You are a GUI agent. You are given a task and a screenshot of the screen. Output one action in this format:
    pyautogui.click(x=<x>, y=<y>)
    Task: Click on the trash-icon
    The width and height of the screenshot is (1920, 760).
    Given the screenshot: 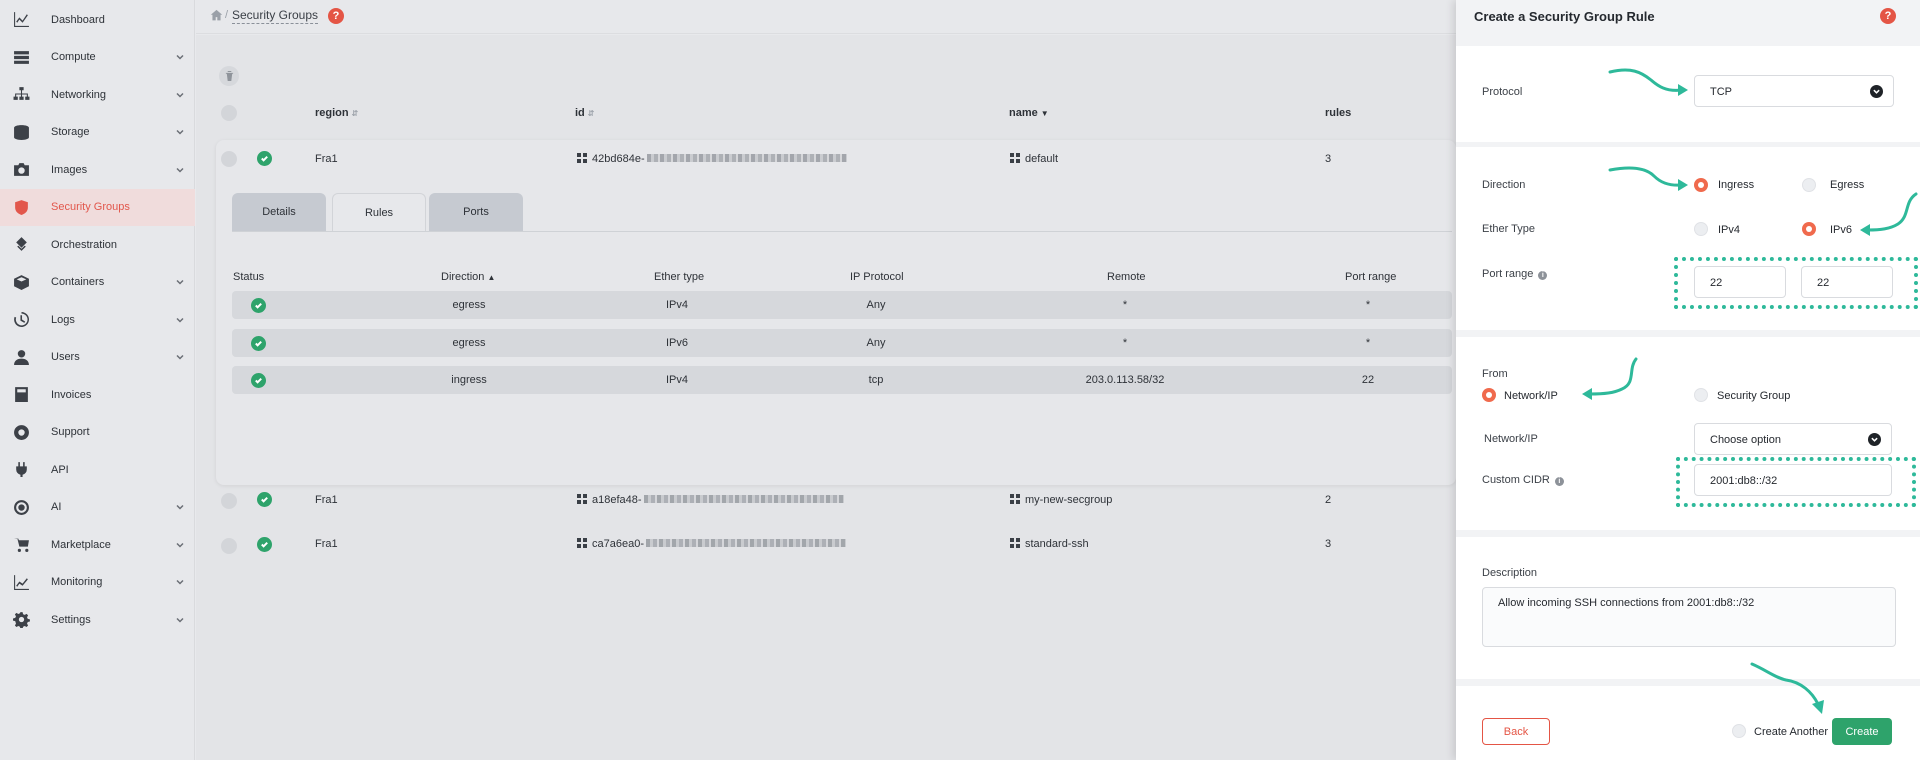 What is the action you would take?
    pyautogui.click(x=229, y=76)
    